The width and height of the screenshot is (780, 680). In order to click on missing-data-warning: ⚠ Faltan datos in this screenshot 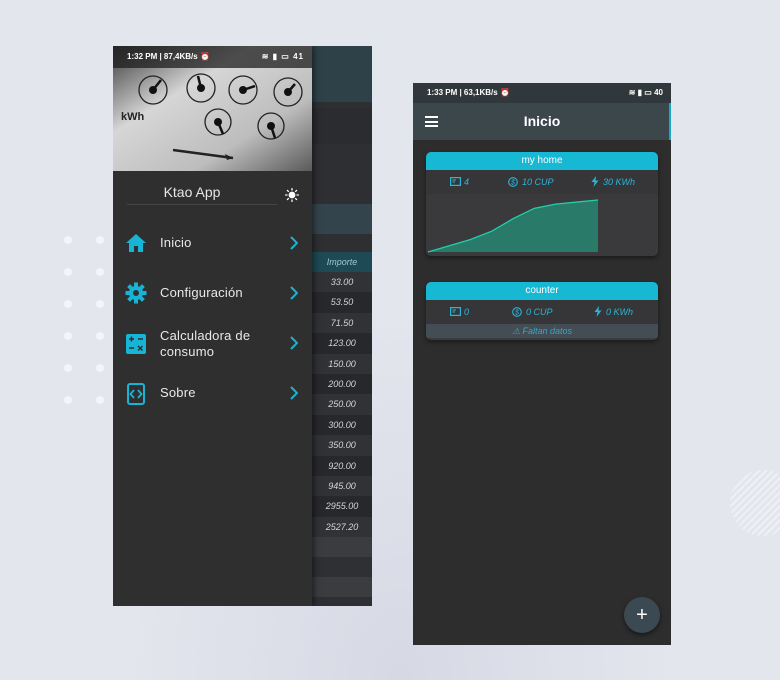, I will do `click(542, 331)`.